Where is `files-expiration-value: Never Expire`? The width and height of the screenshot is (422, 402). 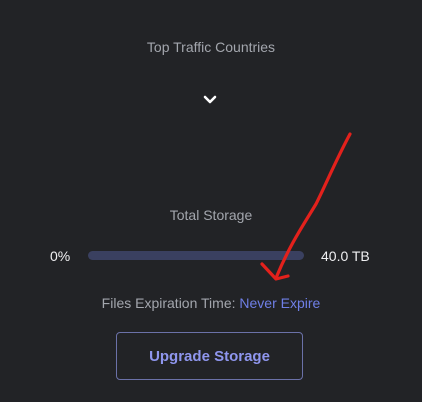
files-expiration-value: Never Expire is located at coordinates (279, 303).